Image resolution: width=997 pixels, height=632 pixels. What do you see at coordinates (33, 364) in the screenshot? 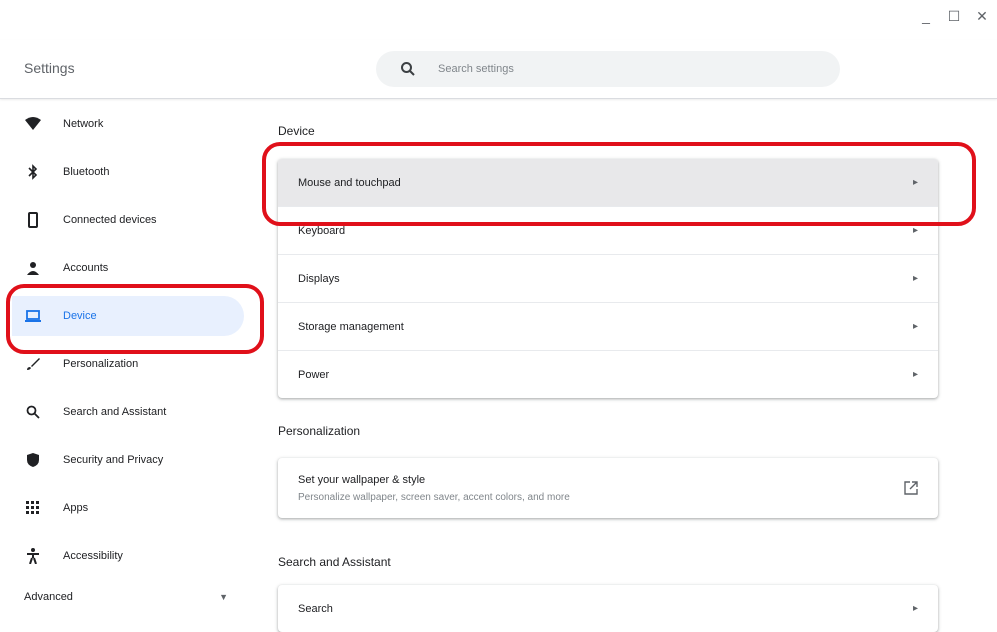
I see `brush-icon` at bounding box center [33, 364].